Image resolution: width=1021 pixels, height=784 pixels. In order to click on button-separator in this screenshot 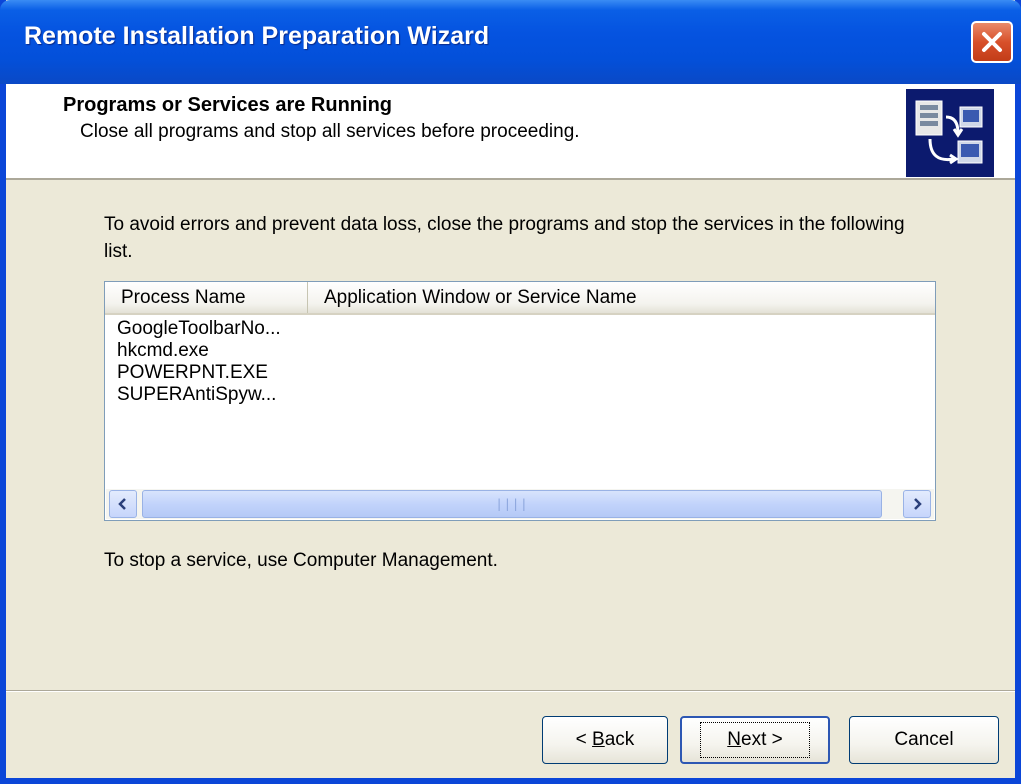, I will do `click(510, 691)`.